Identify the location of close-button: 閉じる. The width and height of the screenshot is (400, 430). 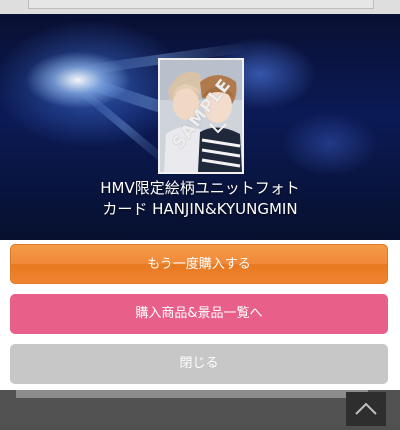
(199, 364).